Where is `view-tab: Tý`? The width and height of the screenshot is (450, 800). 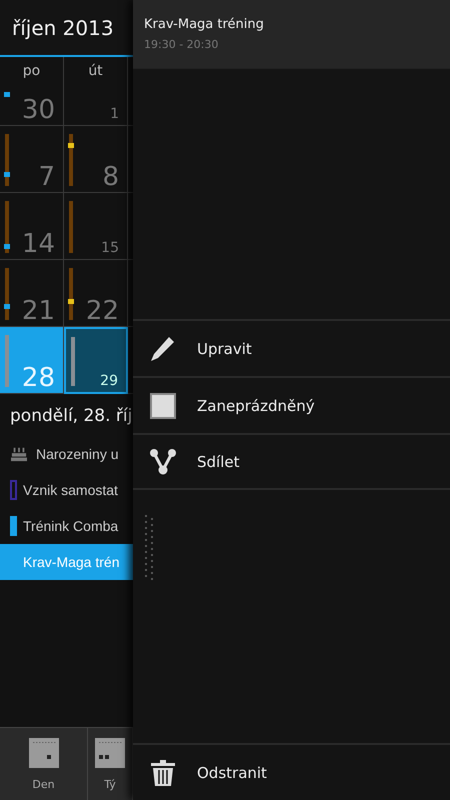 view-tab: Tý is located at coordinates (110, 764).